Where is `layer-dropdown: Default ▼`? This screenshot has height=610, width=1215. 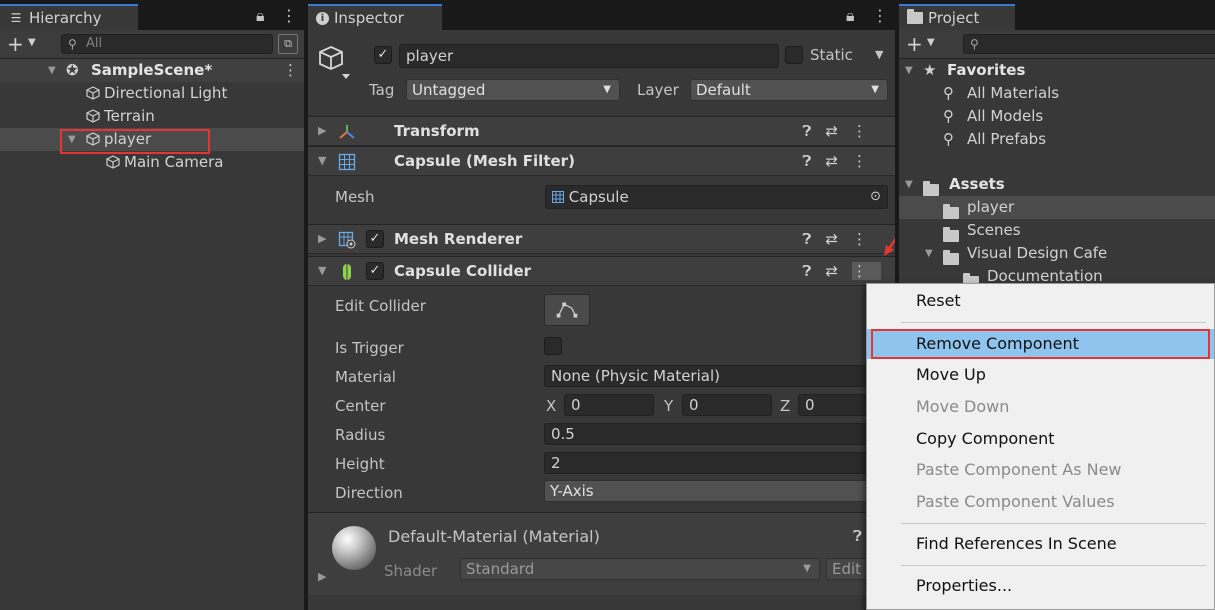 layer-dropdown: Default ▼ is located at coordinates (789, 90).